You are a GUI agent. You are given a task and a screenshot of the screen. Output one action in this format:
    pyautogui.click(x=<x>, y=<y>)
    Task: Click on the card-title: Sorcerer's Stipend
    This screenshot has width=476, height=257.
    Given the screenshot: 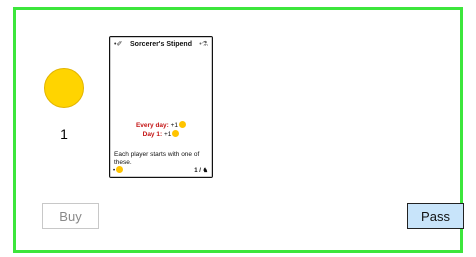 What is the action you would take?
    pyautogui.click(x=161, y=44)
    